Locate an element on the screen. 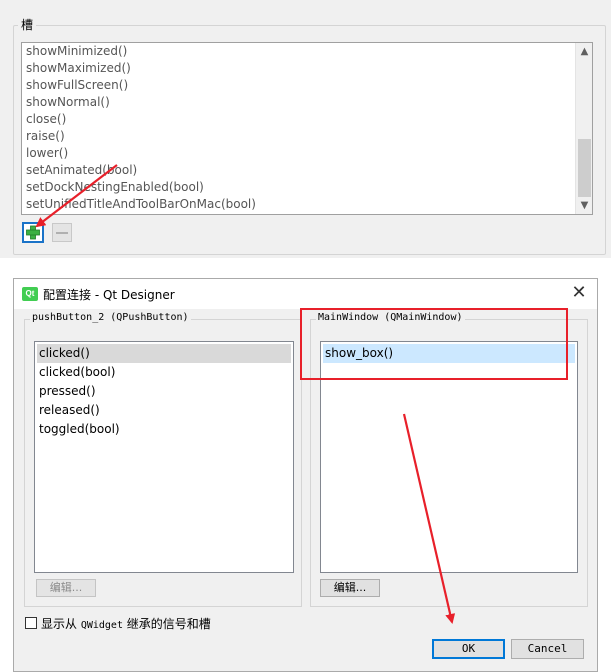  cancel-button: Cancel is located at coordinates (547, 649).